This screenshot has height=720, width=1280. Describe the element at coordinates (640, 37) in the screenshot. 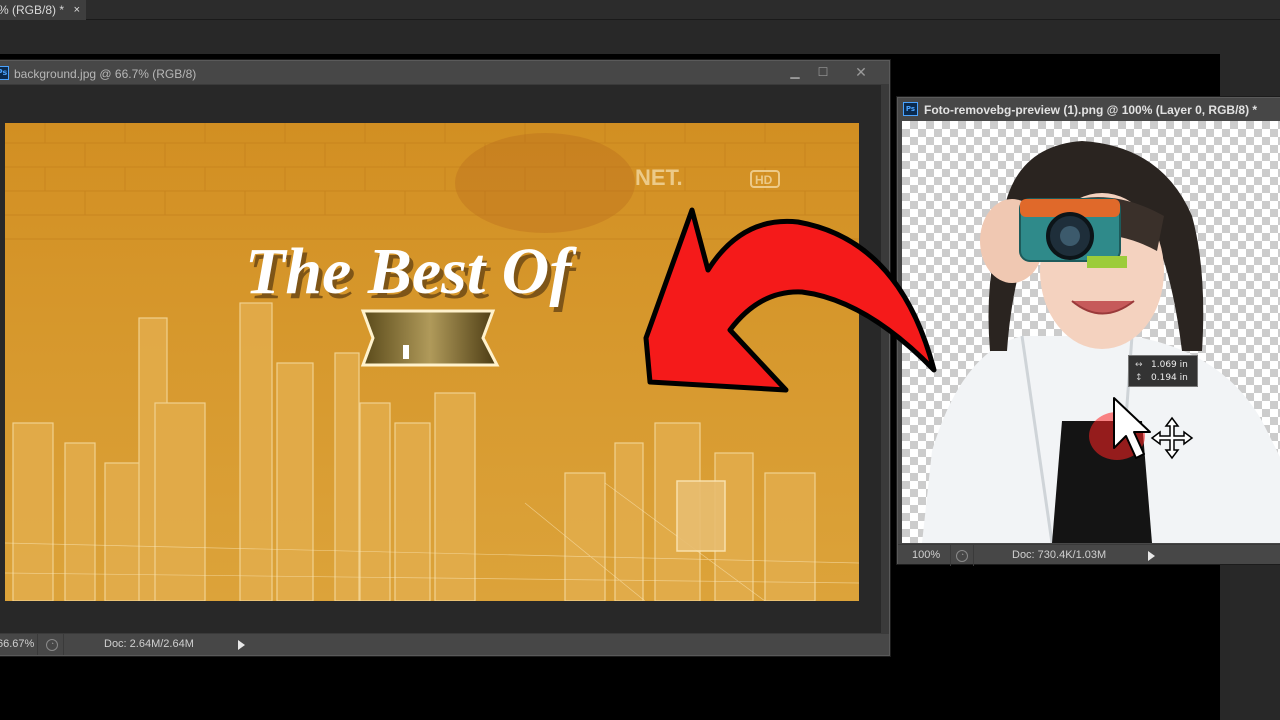

I see `options-band` at that location.